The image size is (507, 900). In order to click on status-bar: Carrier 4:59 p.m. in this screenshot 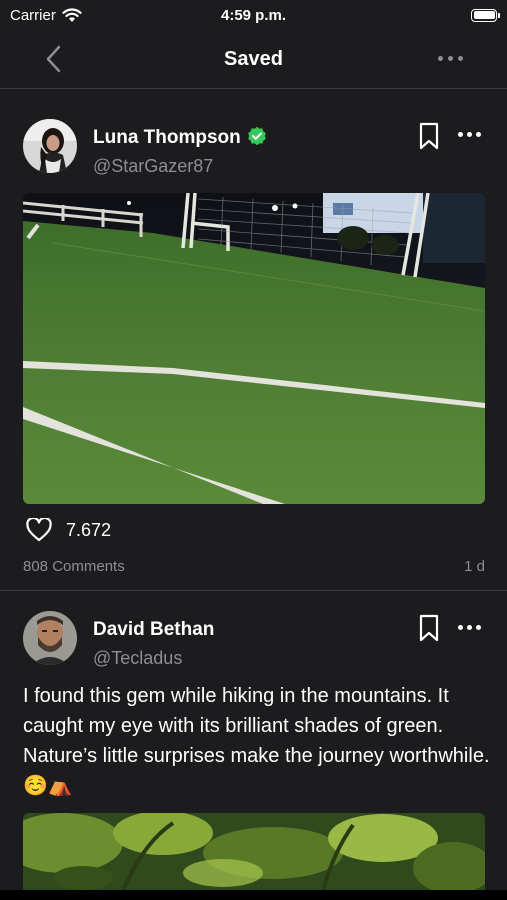, I will do `click(253, 15)`.